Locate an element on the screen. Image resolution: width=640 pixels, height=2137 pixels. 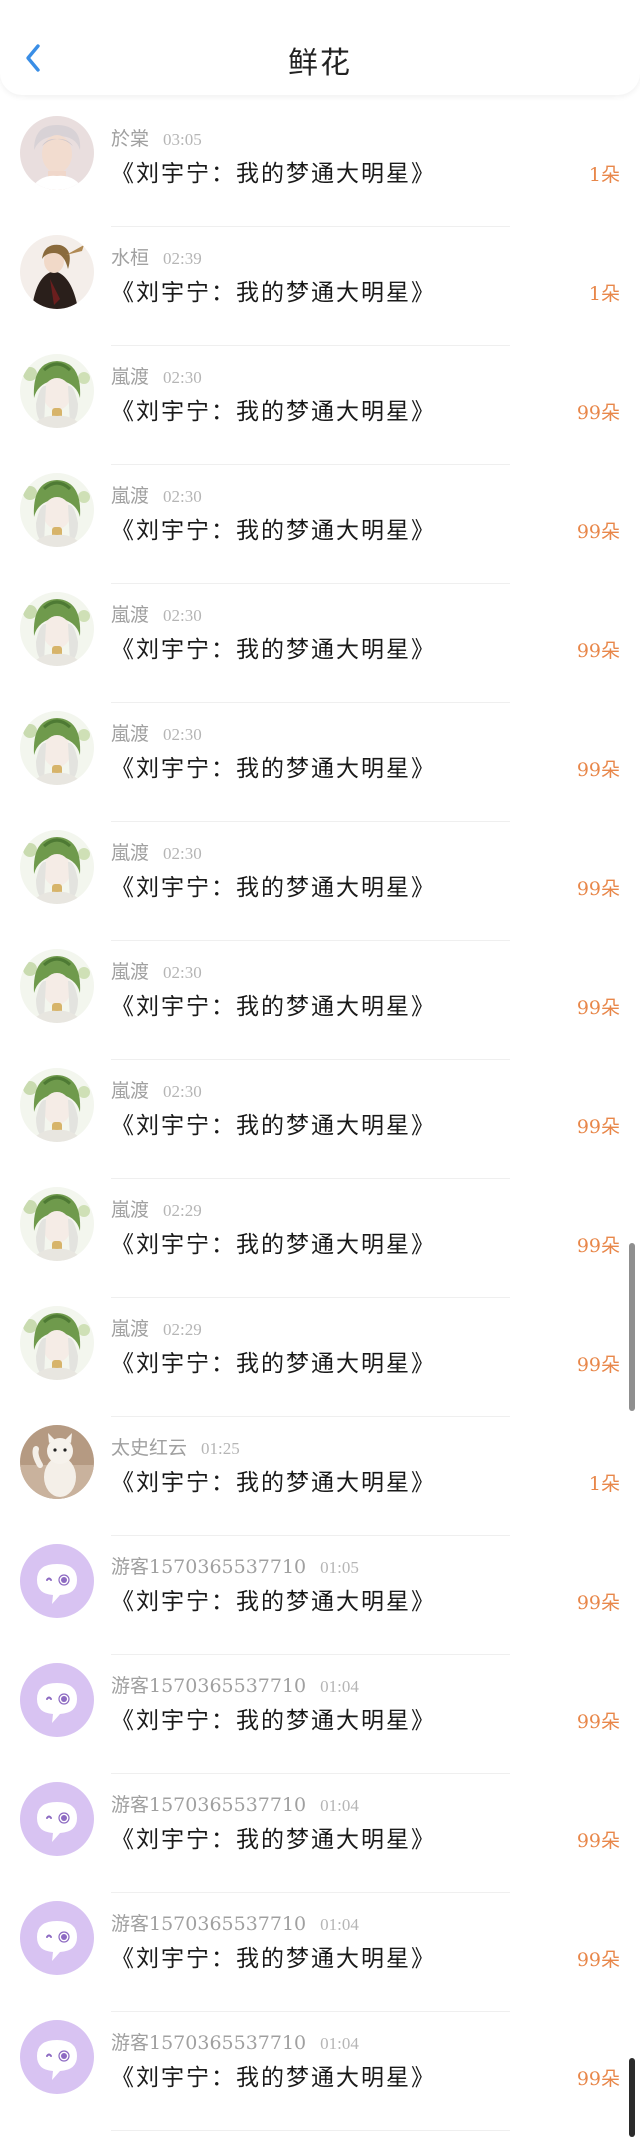
timestamp: 01:25 is located at coordinates (220, 1448).